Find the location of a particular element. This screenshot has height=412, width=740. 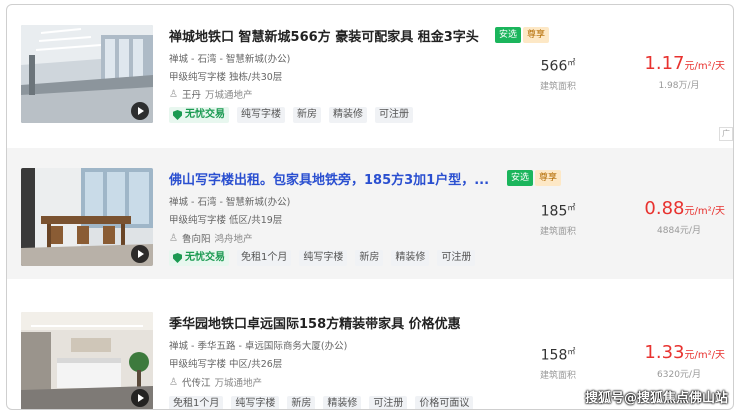

listing-agent: ♙ 代传江 万城通地产 is located at coordinates (215, 382).